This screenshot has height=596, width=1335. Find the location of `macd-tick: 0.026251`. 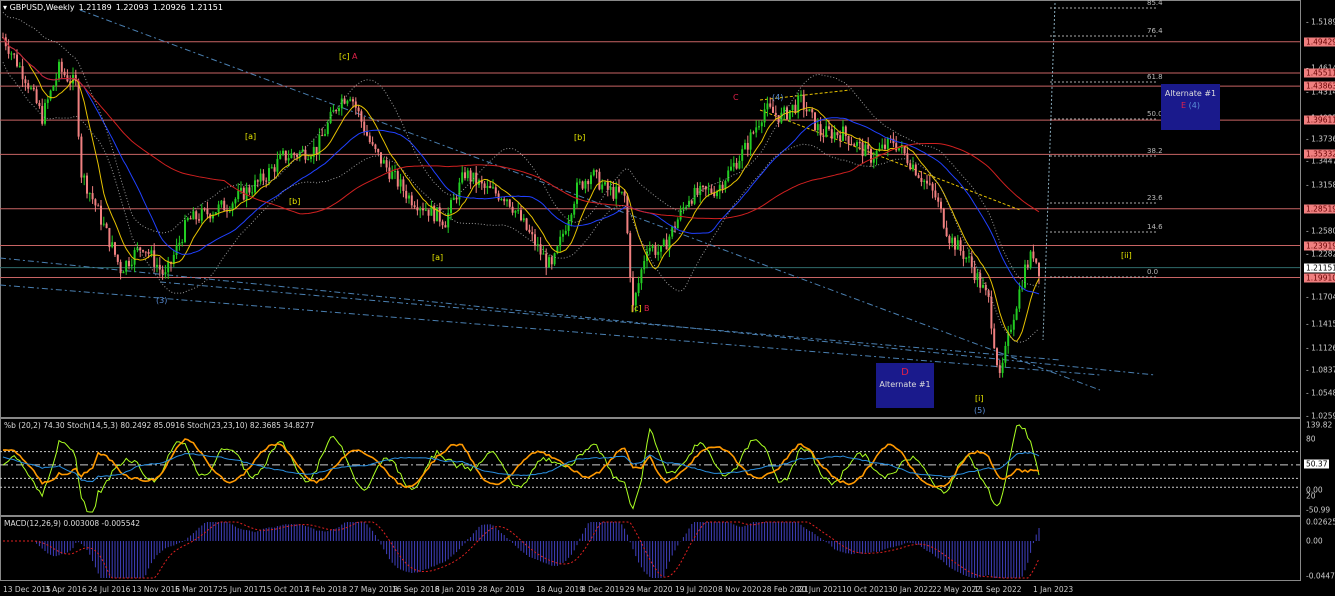

macd-tick: 0.026251 is located at coordinates (1320, 522).